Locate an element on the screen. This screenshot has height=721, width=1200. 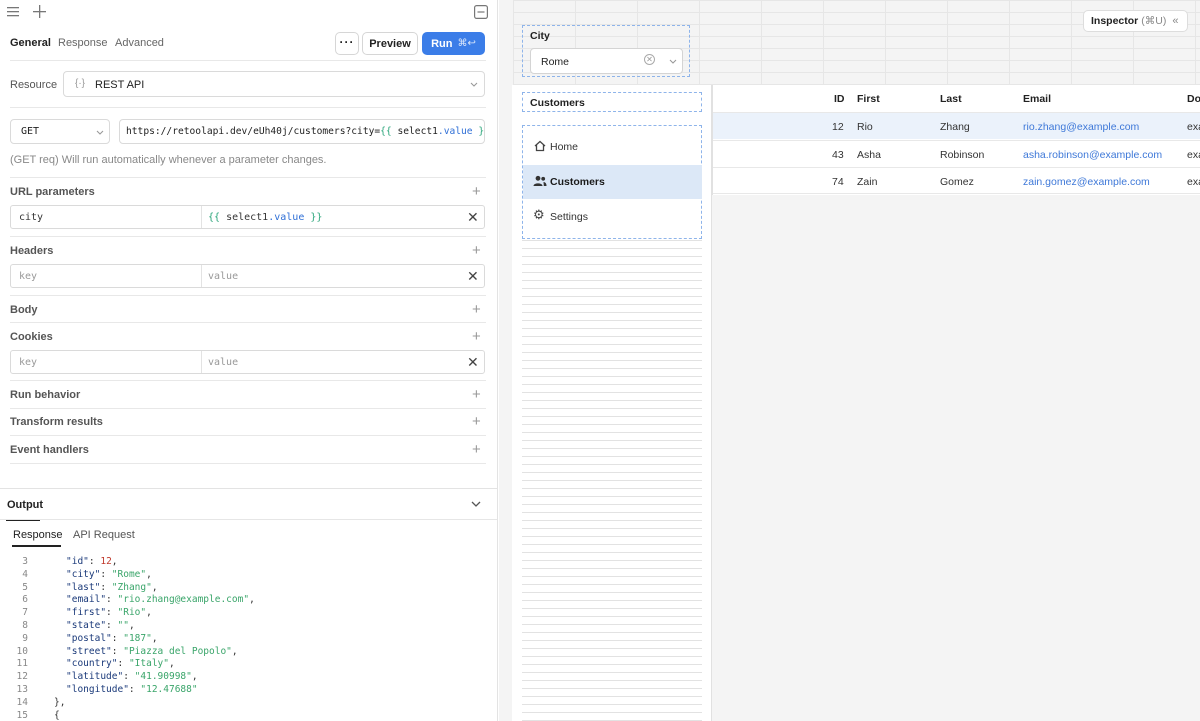
code-text: "last": "Zhang", is located at coordinates (112, 587).